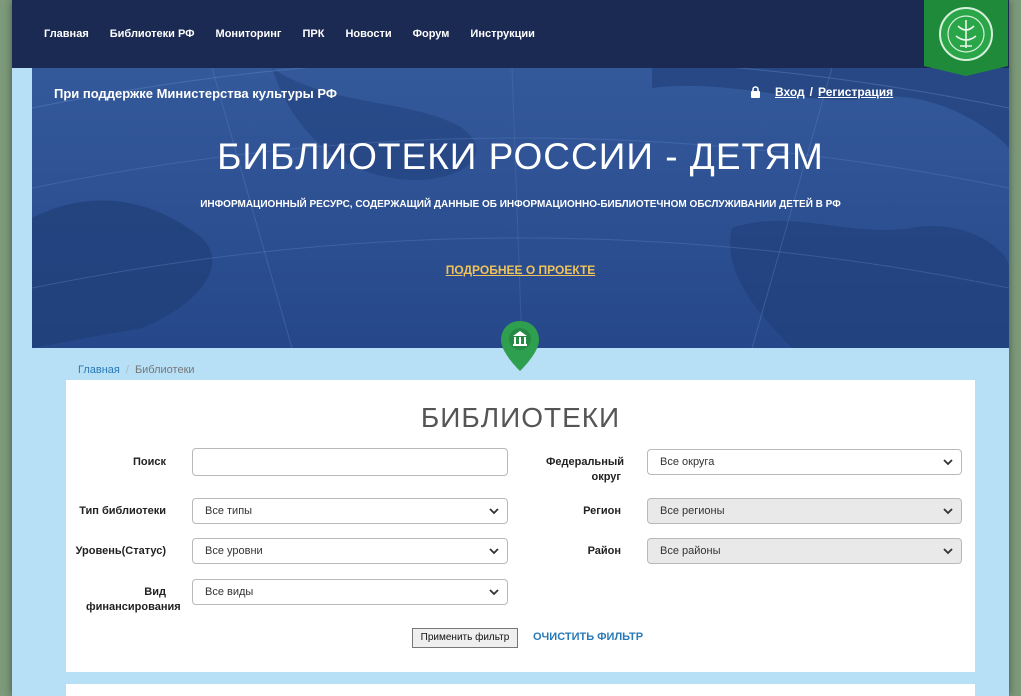 This screenshot has width=1021, height=696. Describe the element at coordinates (604, 551) in the screenshot. I see `area-label: Район` at that location.